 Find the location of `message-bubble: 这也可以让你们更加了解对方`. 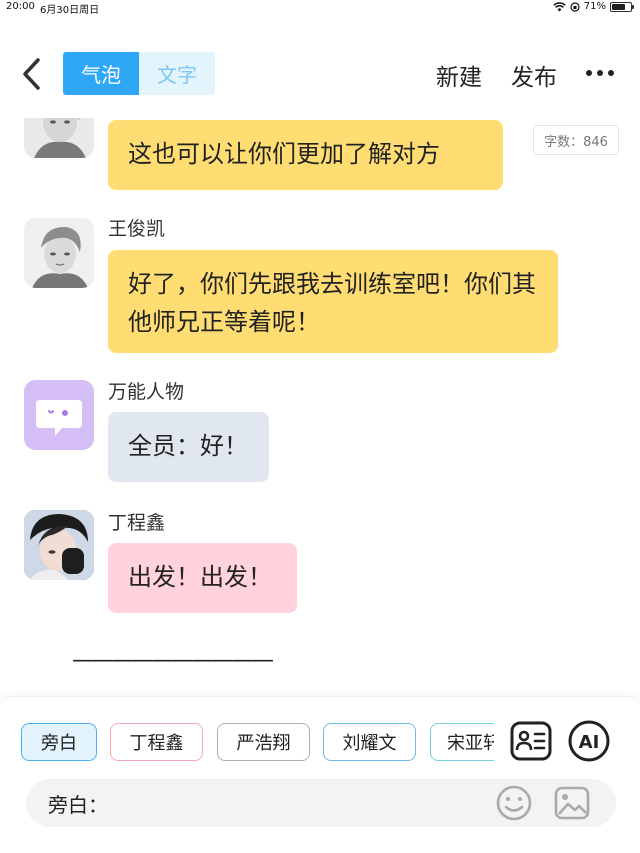

message-bubble: 这也可以让你们更加了解对方 is located at coordinates (305, 155).